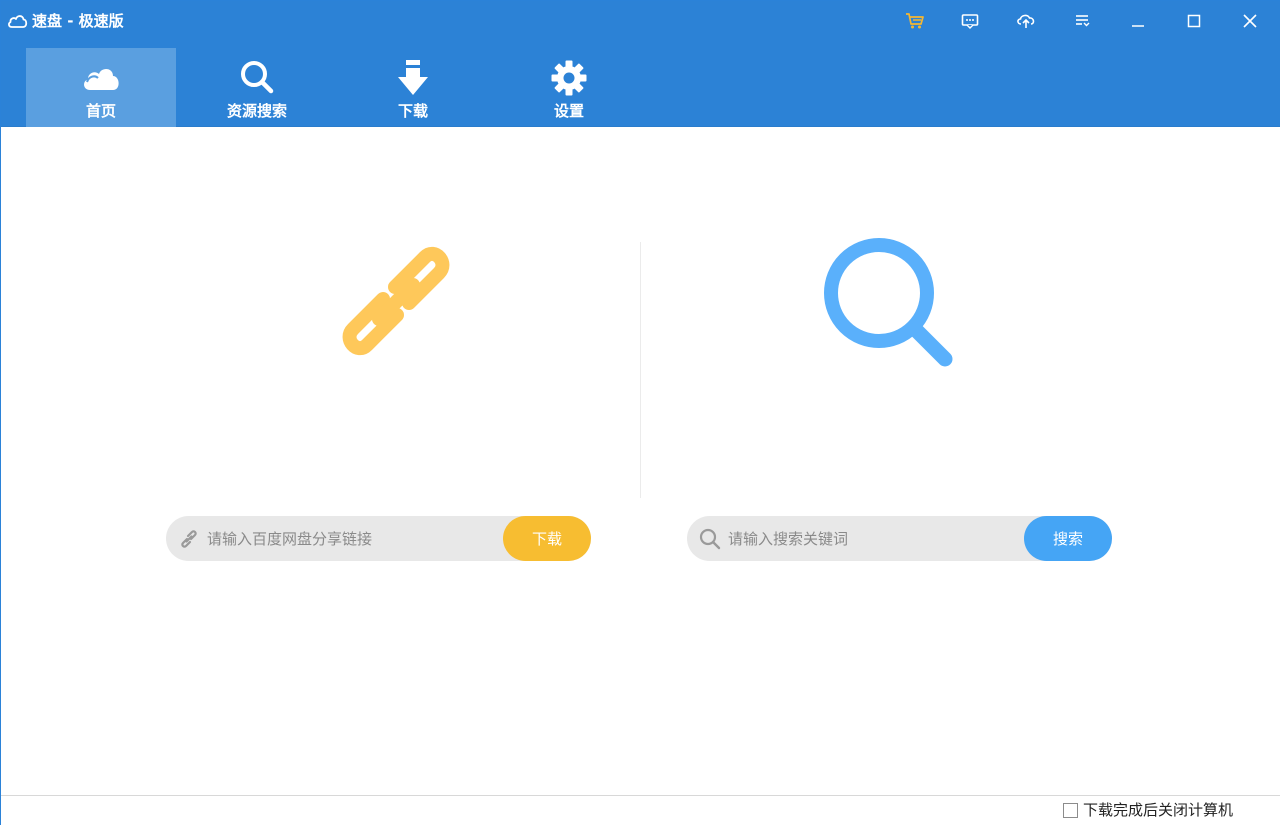 This screenshot has height=825, width=1280. I want to click on search-icon, so click(257, 78).